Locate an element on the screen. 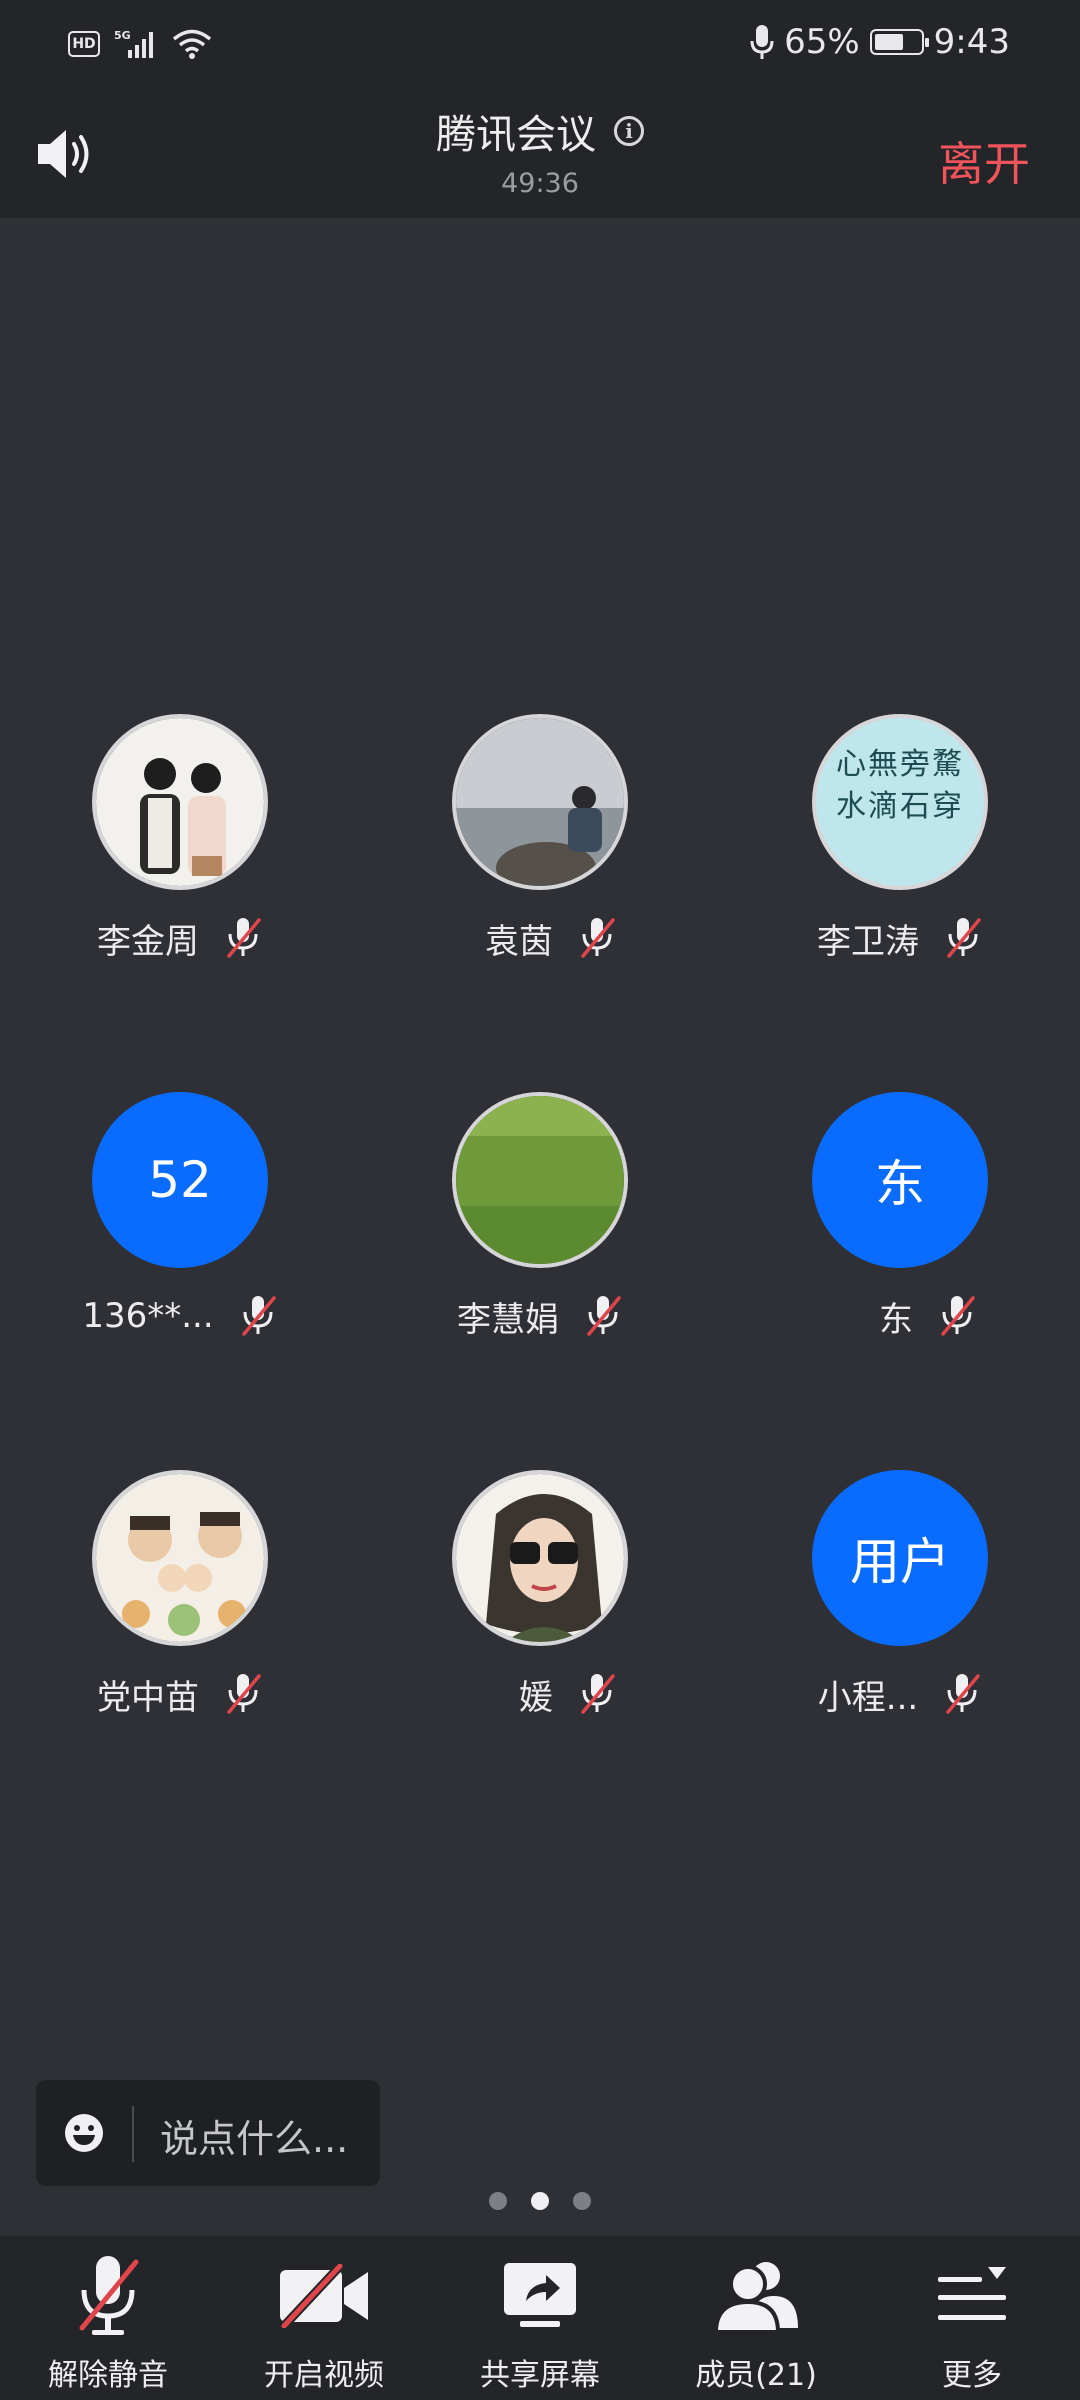  leave-button: 离开 is located at coordinates (984, 161).